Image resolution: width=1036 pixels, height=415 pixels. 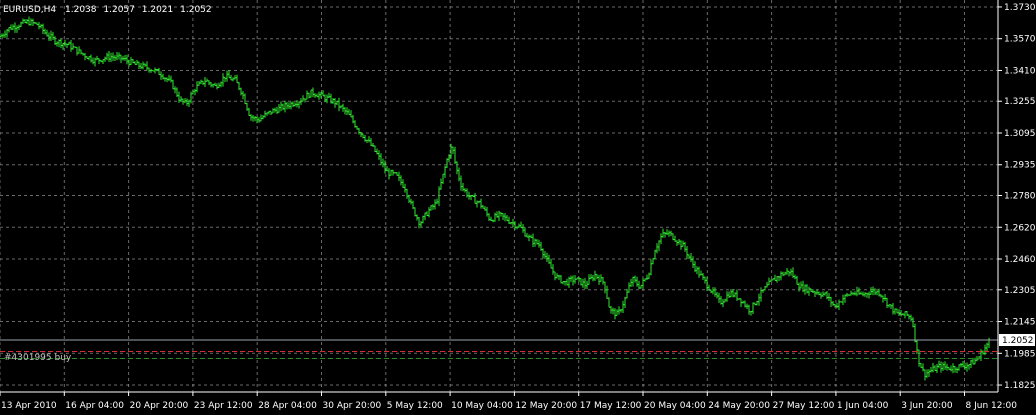 What do you see at coordinates (804, 406) in the screenshot?
I see `x-tick-label: 27 May 12:00` at bounding box center [804, 406].